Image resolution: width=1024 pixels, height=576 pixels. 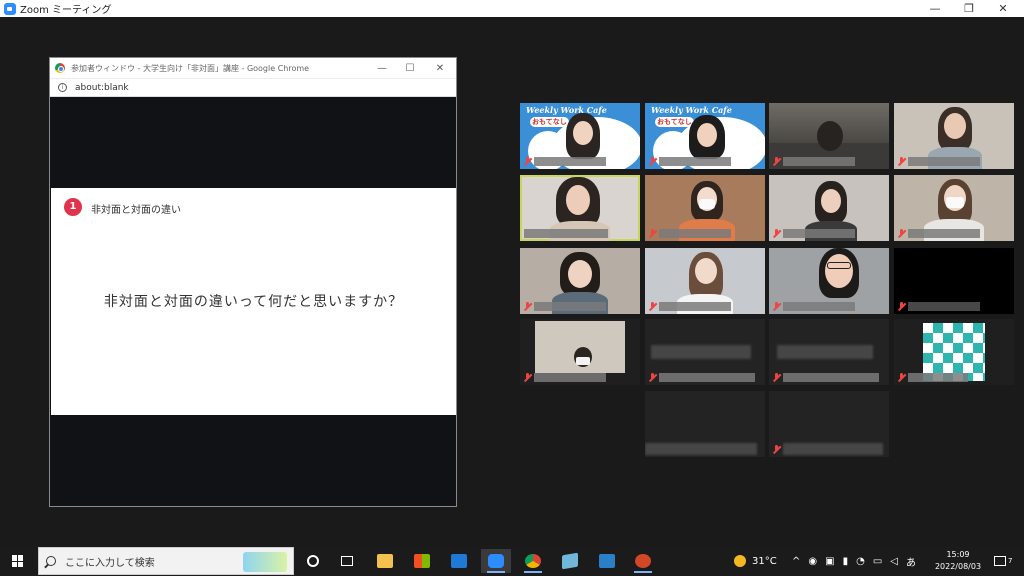 What do you see at coordinates (410, 68) in the screenshot?
I see `chrome-maximize-button: ☐` at bounding box center [410, 68].